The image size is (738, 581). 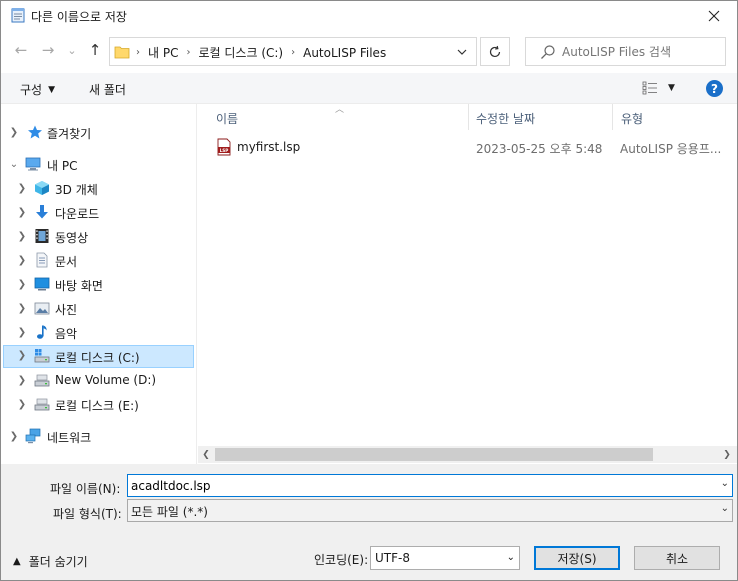 What do you see at coordinates (33, 164) in the screenshot?
I see `computer-icon` at bounding box center [33, 164].